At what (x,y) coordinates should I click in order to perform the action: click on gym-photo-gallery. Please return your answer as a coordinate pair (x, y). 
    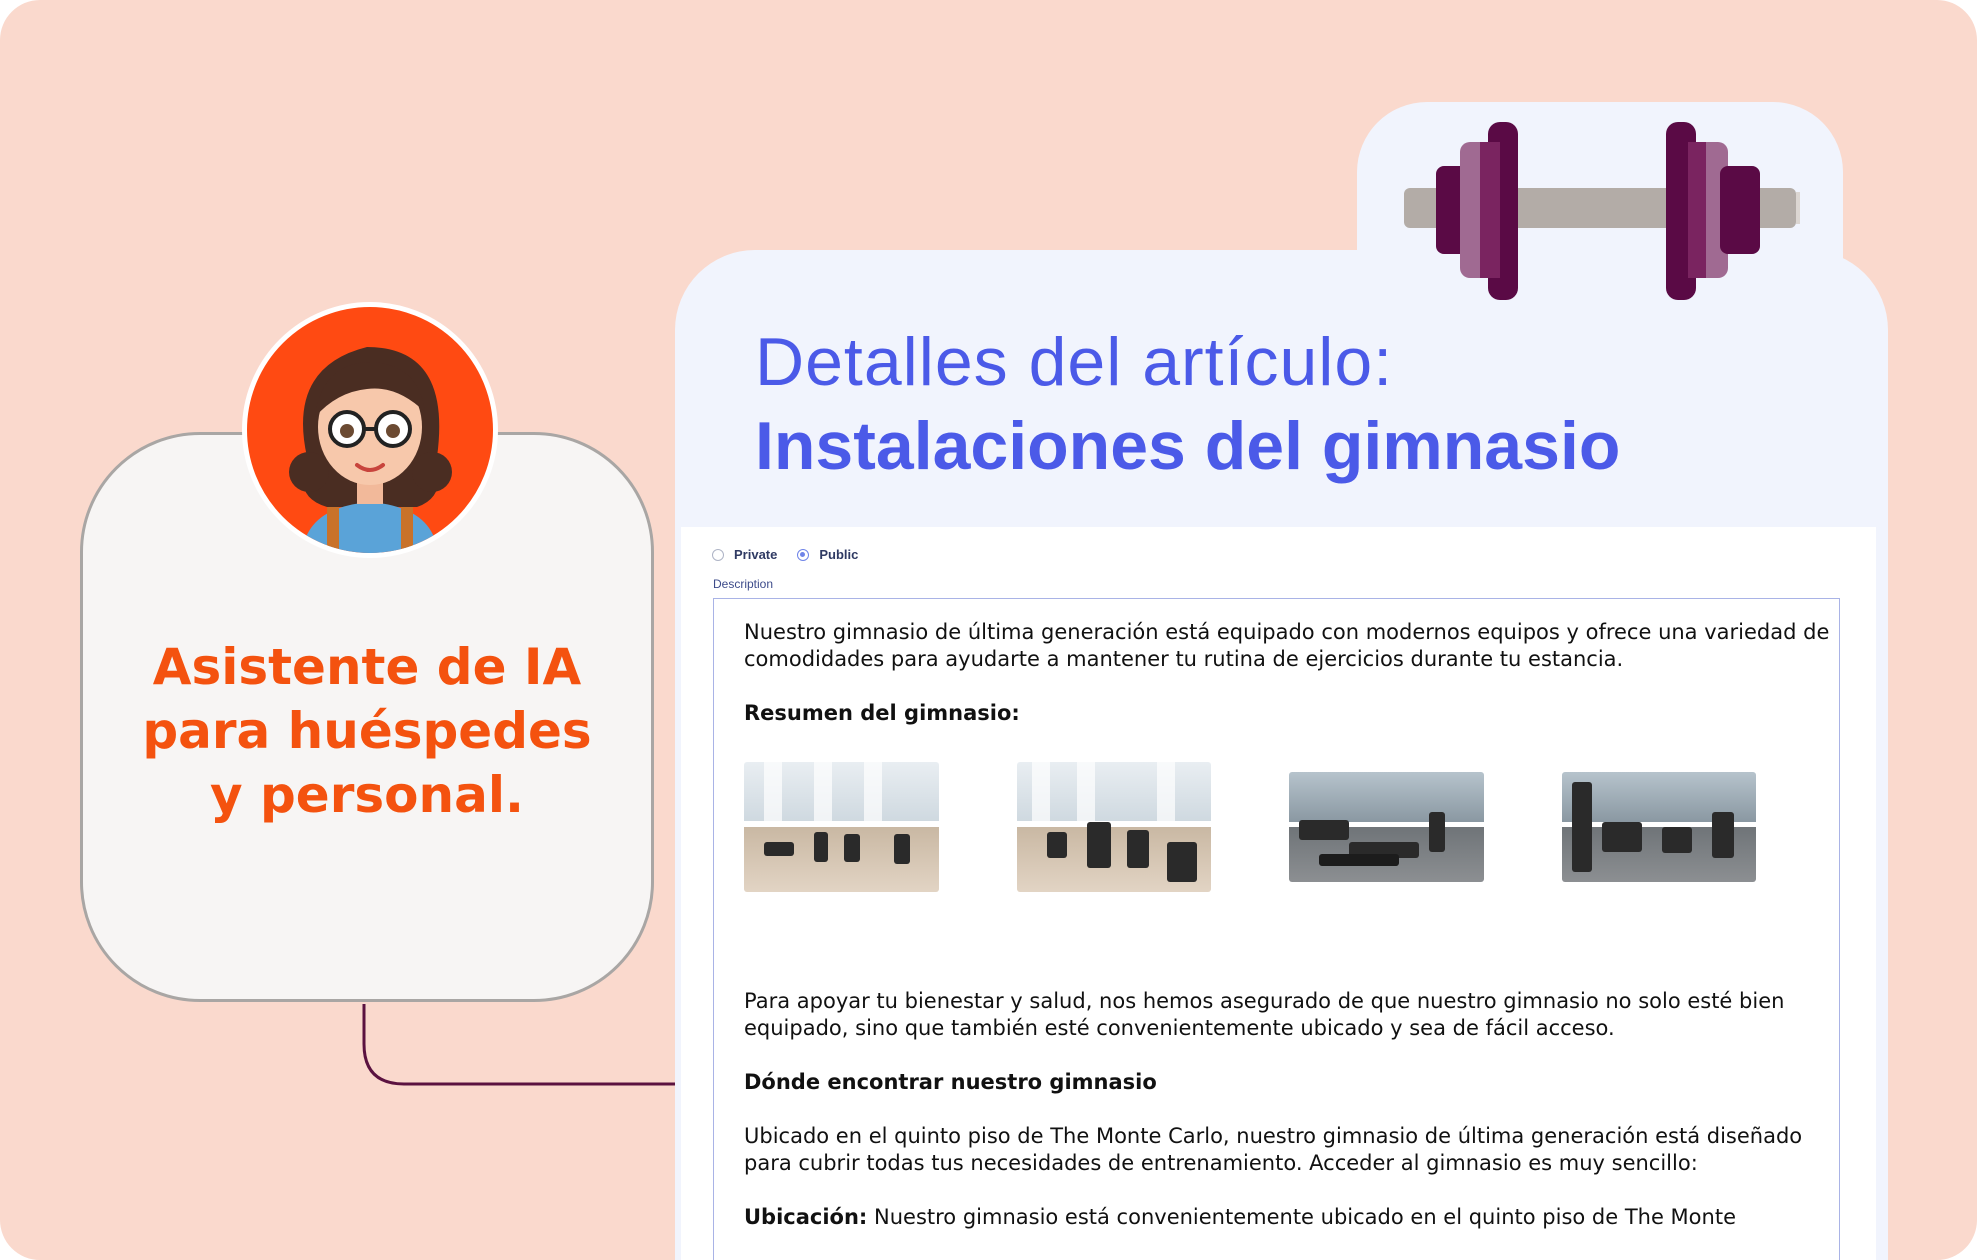
    Looking at the image, I should click on (1289, 844).